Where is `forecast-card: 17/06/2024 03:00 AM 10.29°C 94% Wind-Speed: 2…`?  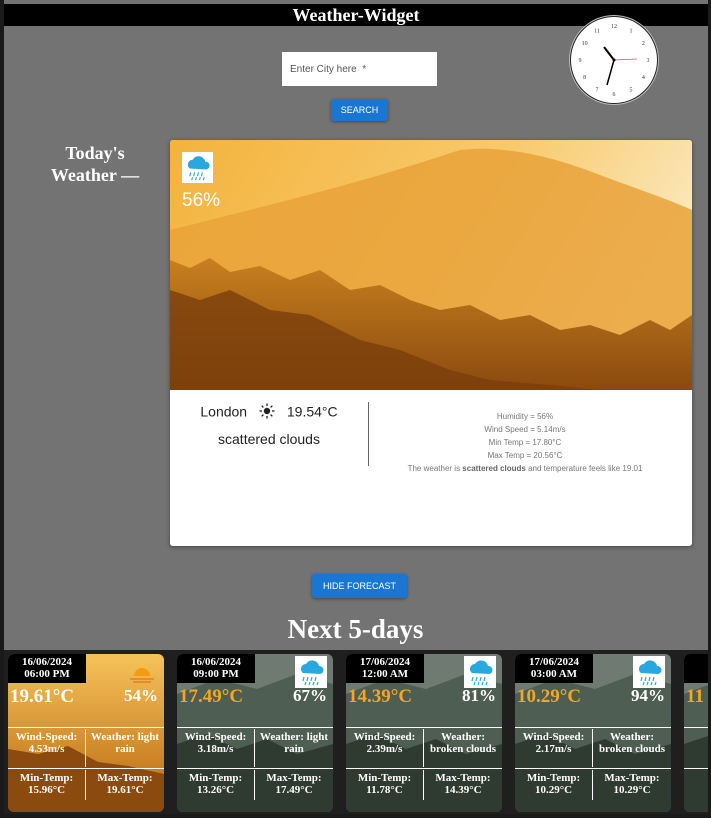 forecast-card: 17/06/2024 03:00 AM 10.29°C 94% Wind-Speed: 2… is located at coordinates (593, 733).